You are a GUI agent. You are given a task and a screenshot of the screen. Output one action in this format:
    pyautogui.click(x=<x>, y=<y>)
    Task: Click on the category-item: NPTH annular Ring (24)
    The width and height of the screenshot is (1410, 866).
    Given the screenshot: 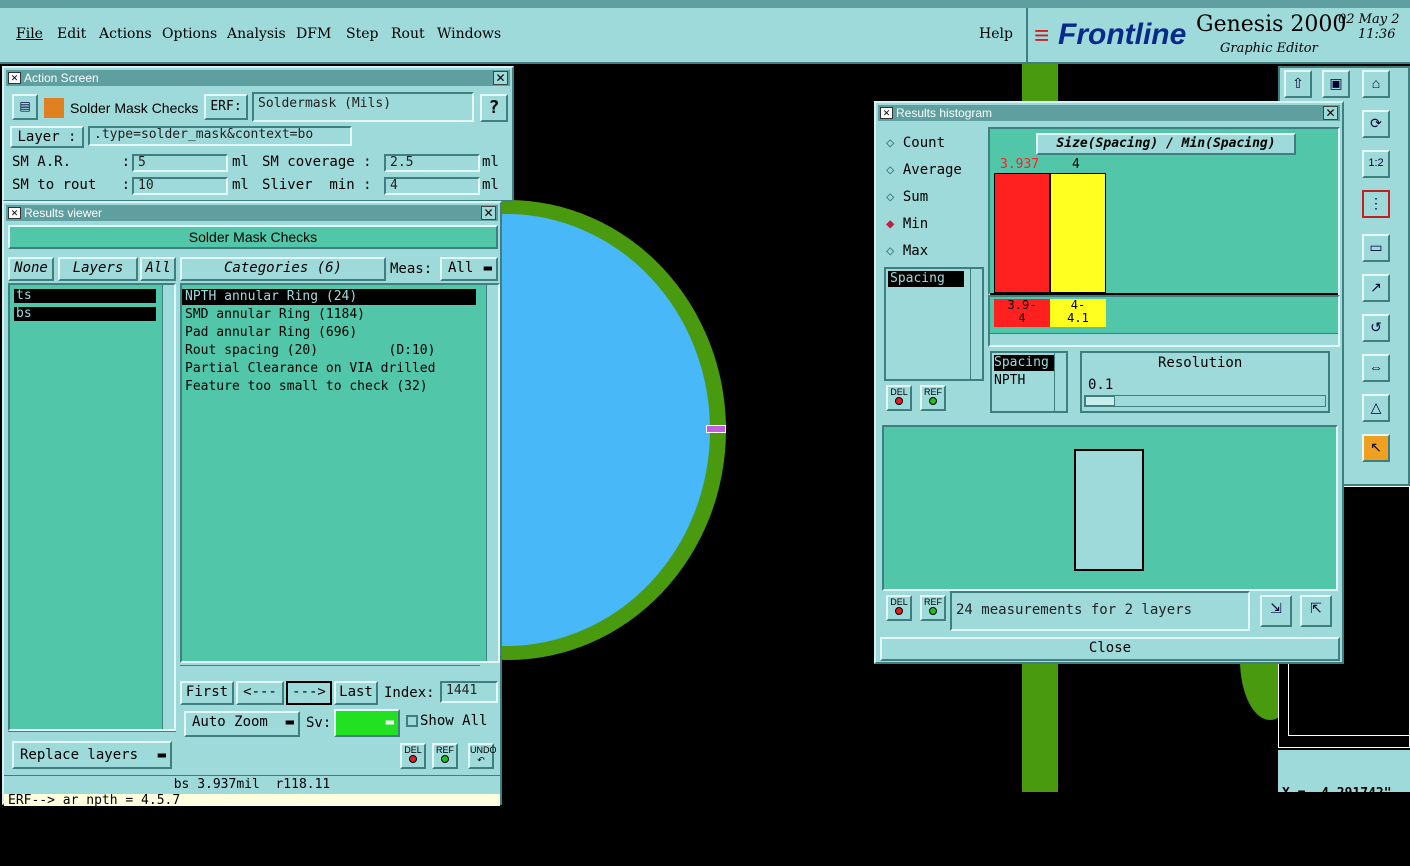 What is the action you would take?
    pyautogui.click(x=329, y=297)
    